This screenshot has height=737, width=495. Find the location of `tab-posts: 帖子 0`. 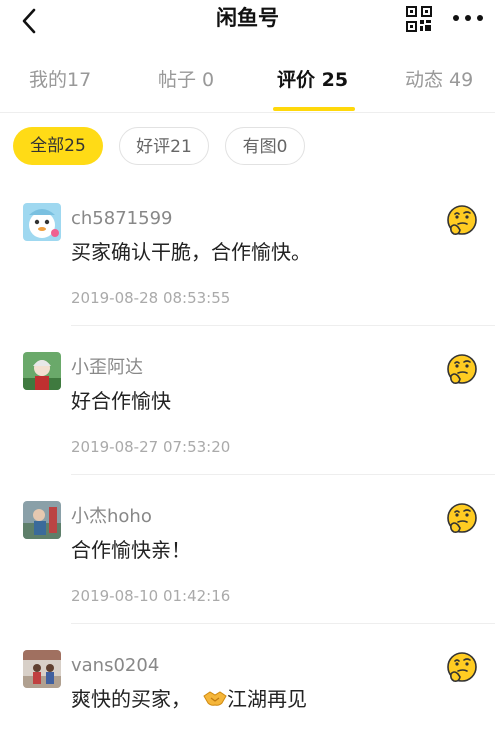

tab-posts: 帖子 0 is located at coordinates (186, 80).